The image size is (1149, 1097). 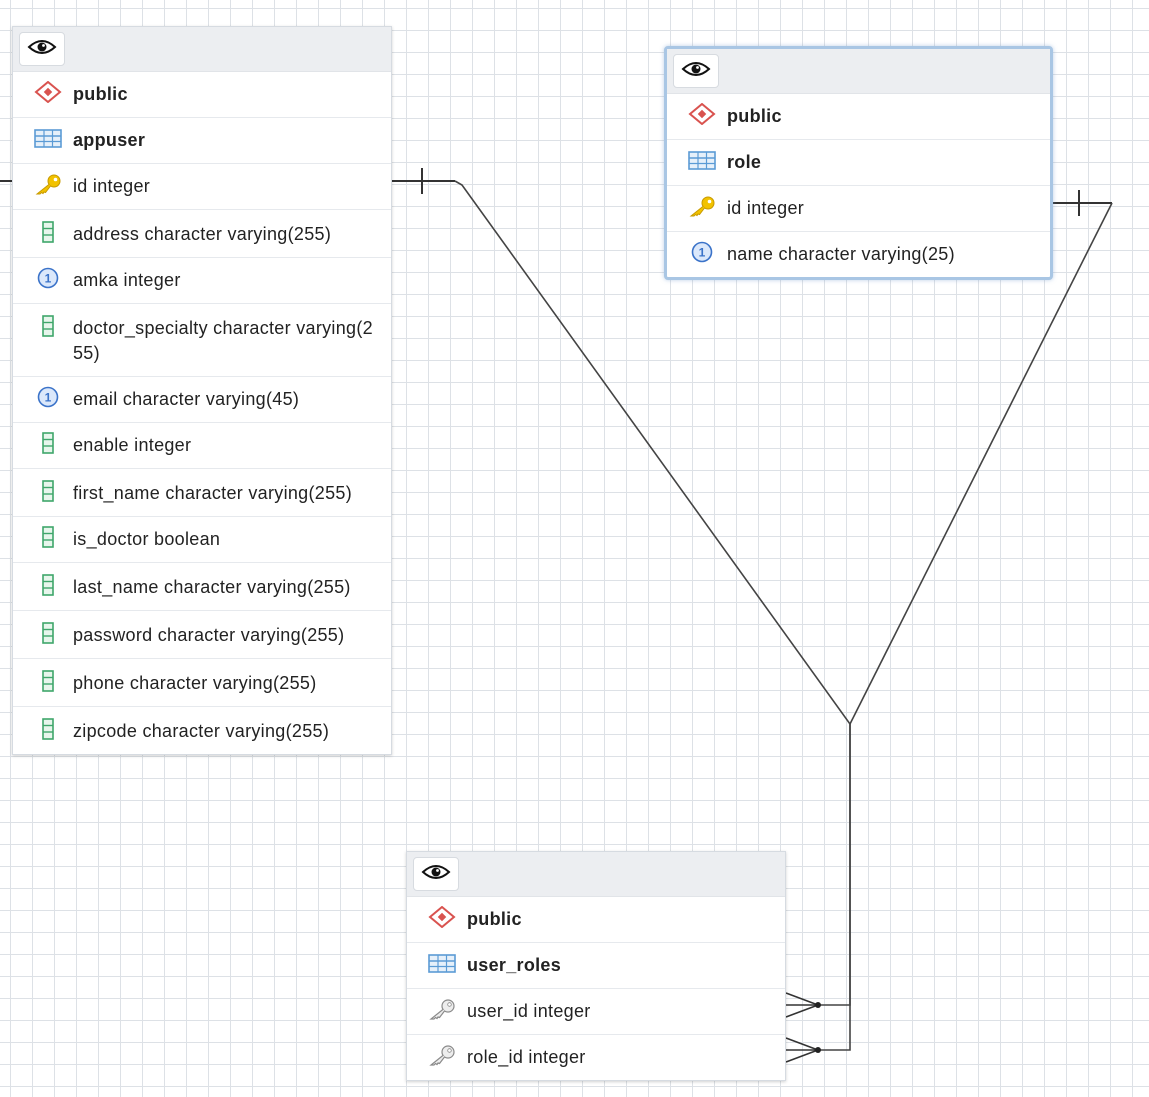 What do you see at coordinates (858, 254) in the screenshot?
I see `column-row: 1 name character varying(25)` at bounding box center [858, 254].